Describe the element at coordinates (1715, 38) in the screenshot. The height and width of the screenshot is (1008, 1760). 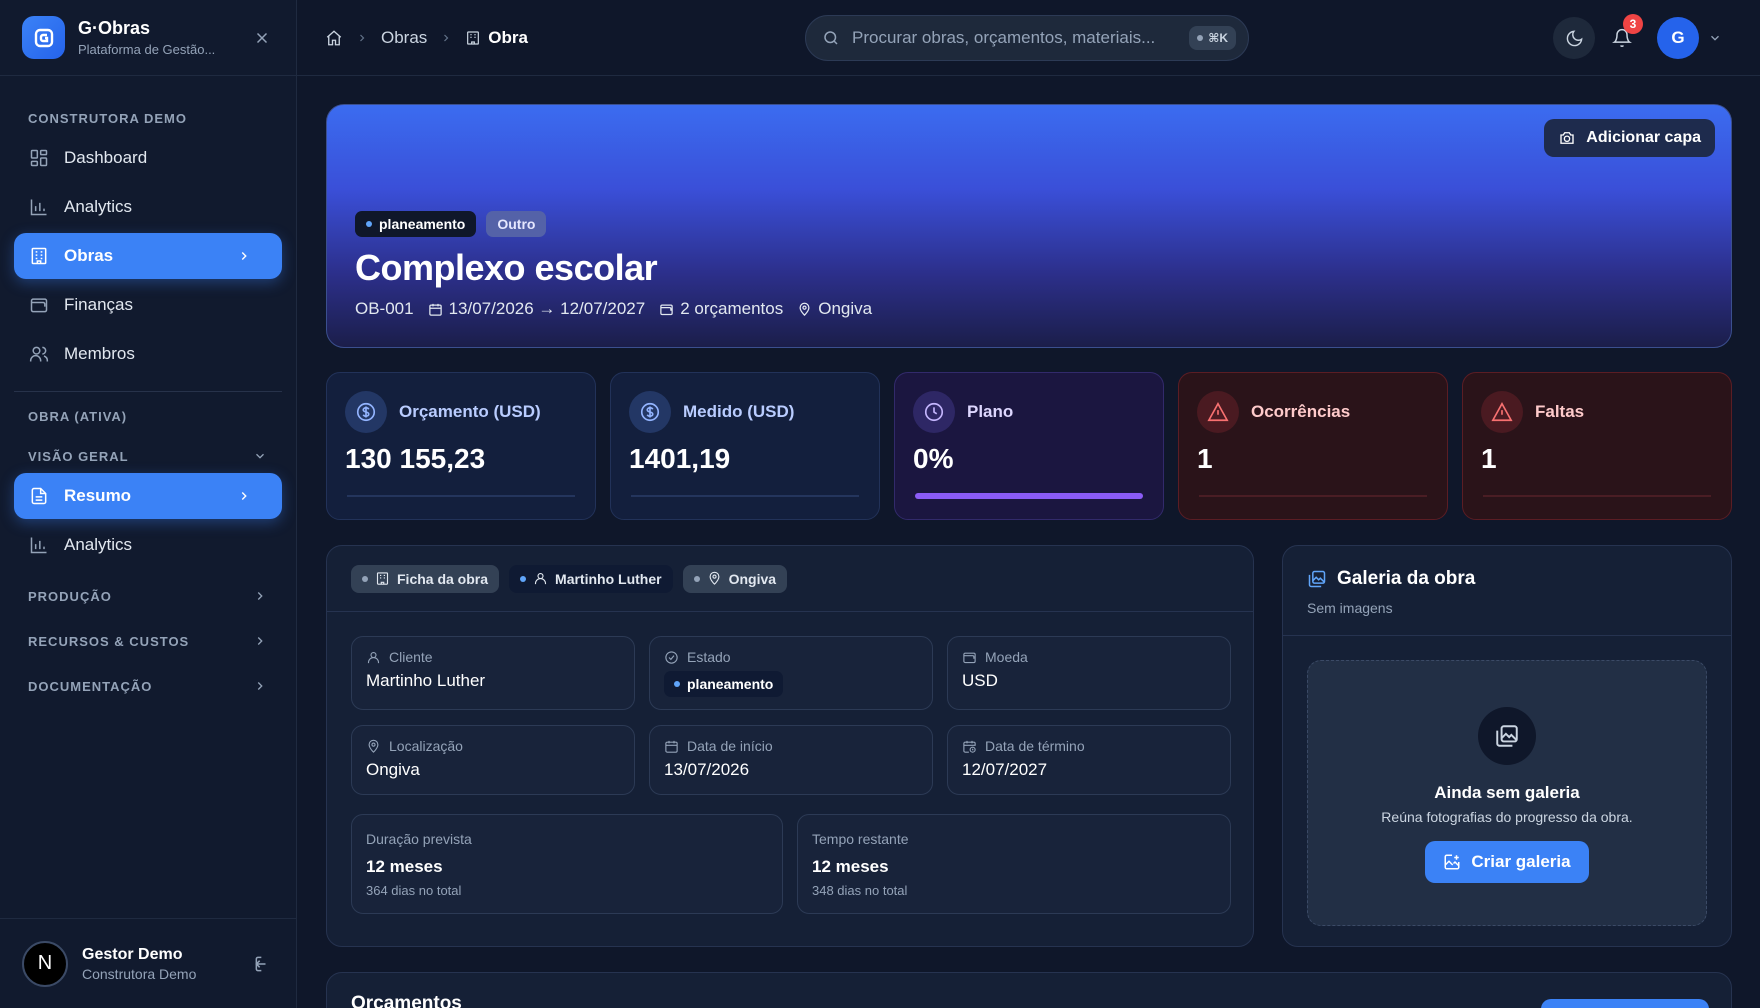
I see `chevron-down-icon` at that location.